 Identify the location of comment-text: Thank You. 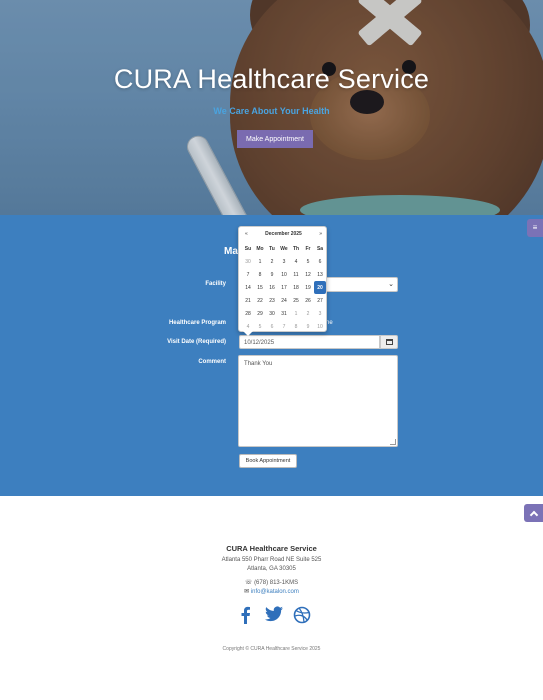
(258, 364).